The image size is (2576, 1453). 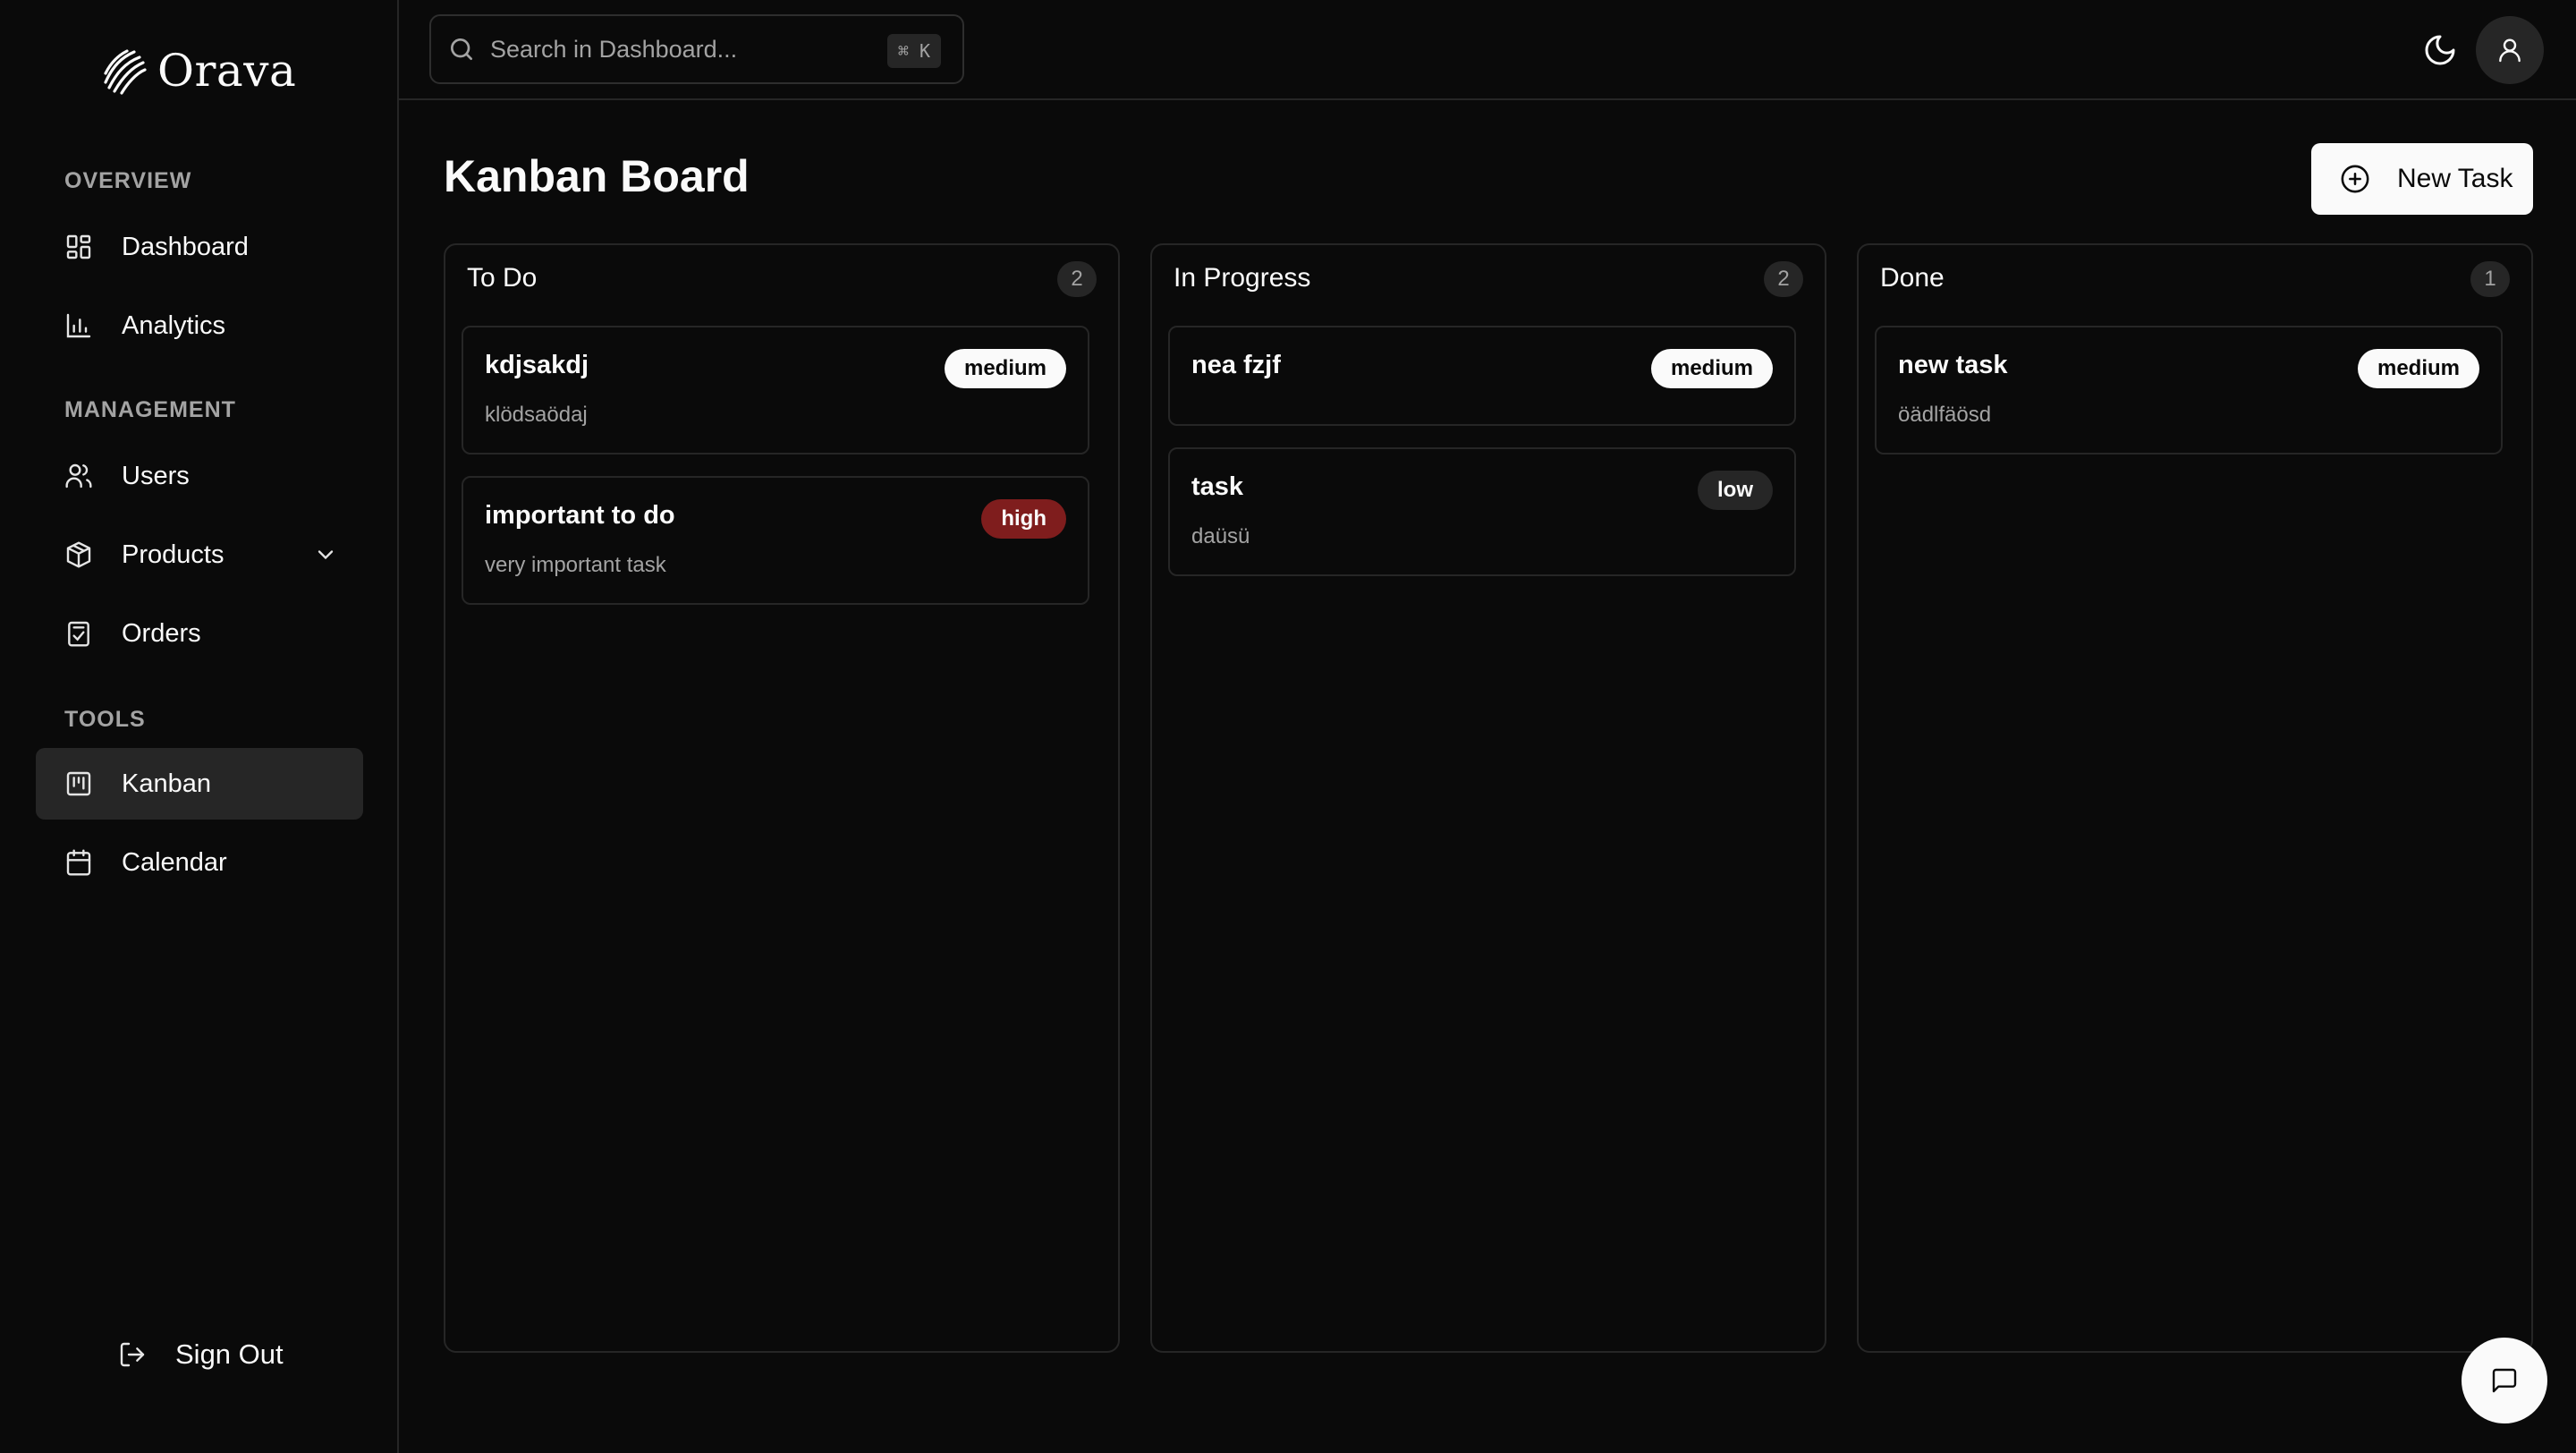 I want to click on search-icon, so click(x=461, y=49).